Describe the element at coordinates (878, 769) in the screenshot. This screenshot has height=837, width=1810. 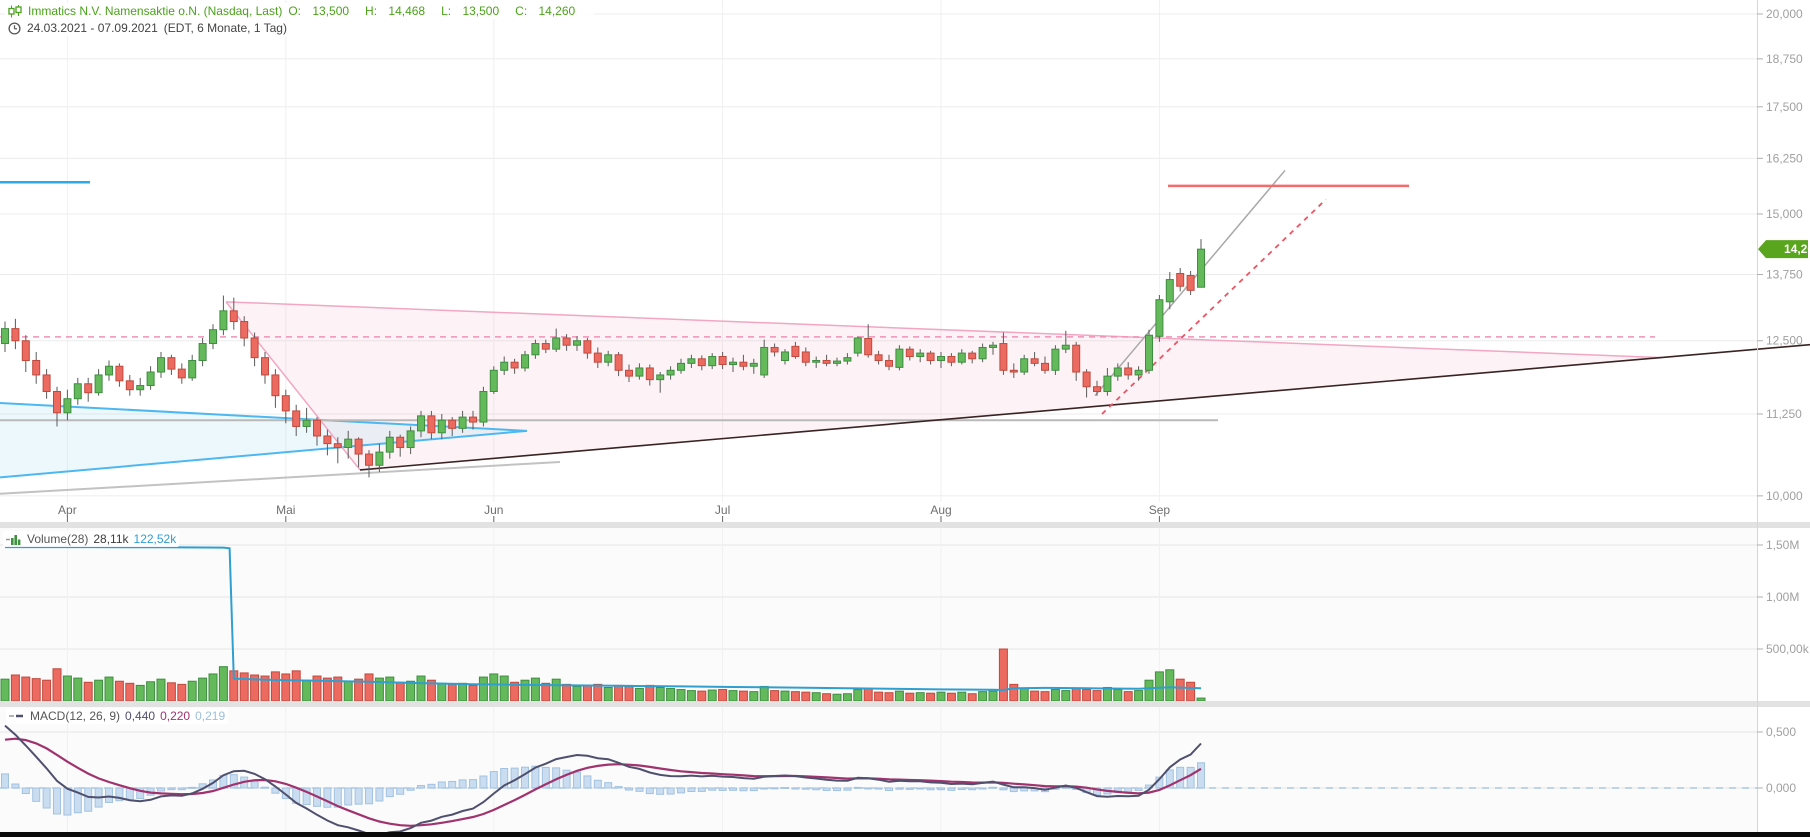
I see `macd-pane-bg` at that location.